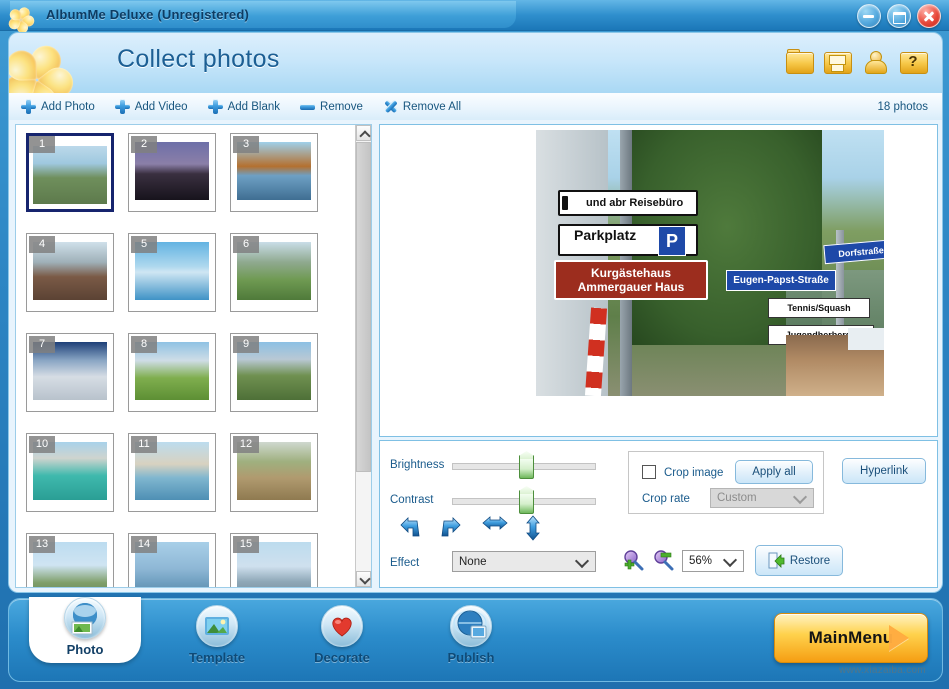  What do you see at coordinates (633, 560) in the screenshot?
I see `zoom-in-icon` at bounding box center [633, 560].